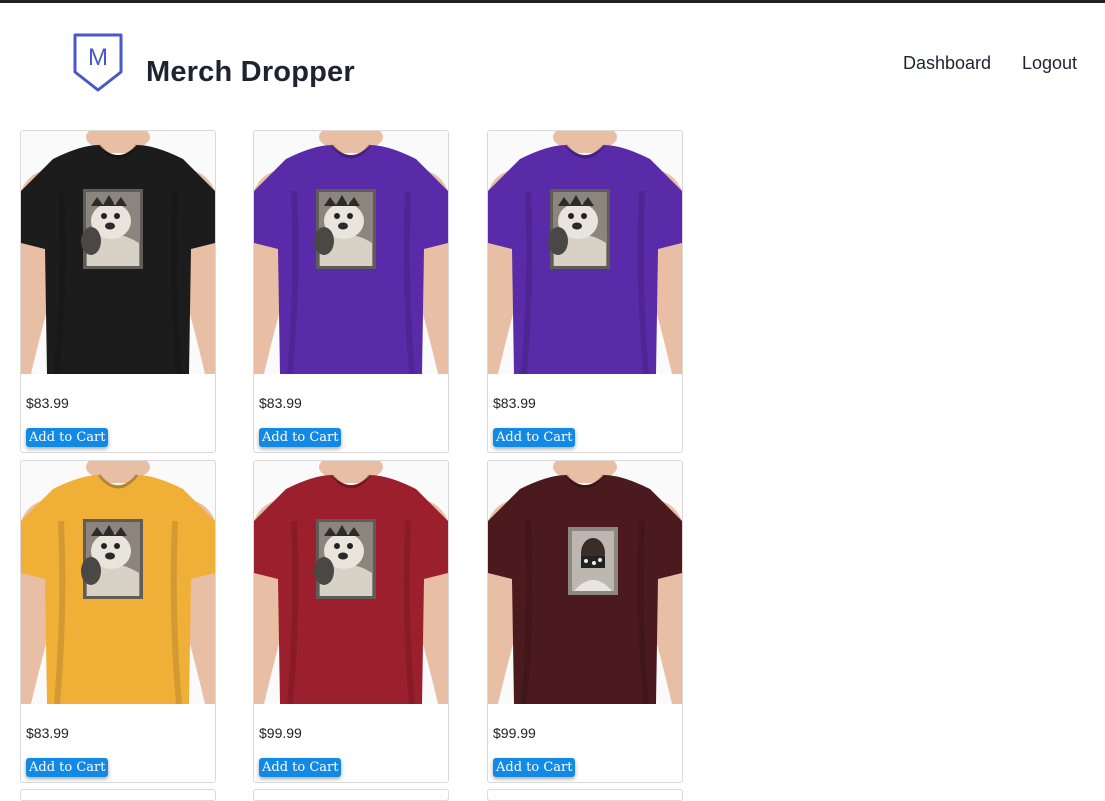 The height and width of the screenshot is (801, 1105). Describe the element at coordinates (1049, 63) in the screenshot. I see `nav-logout-link: Logout` at that location.